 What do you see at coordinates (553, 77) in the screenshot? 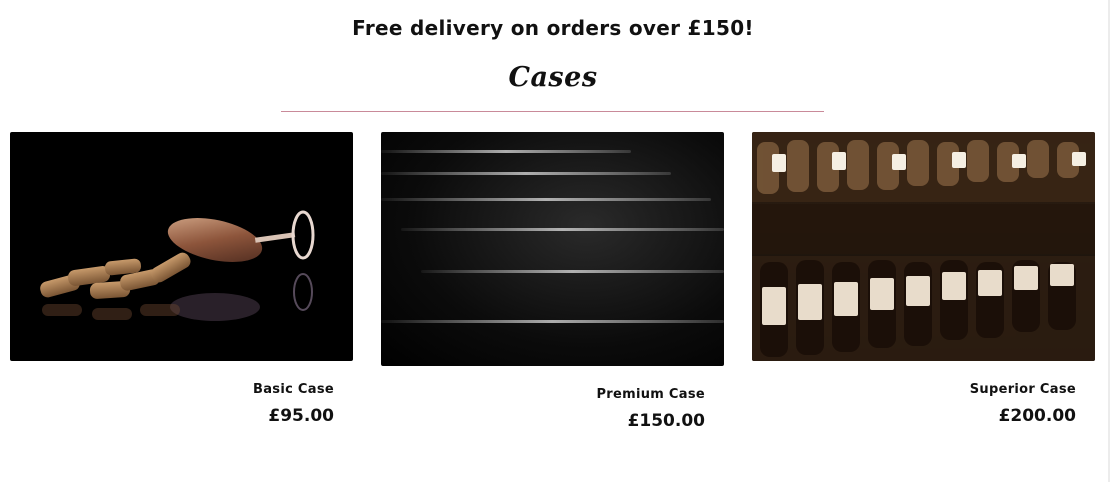
I see `section-title: Cases` at bounding box center [553, 77].